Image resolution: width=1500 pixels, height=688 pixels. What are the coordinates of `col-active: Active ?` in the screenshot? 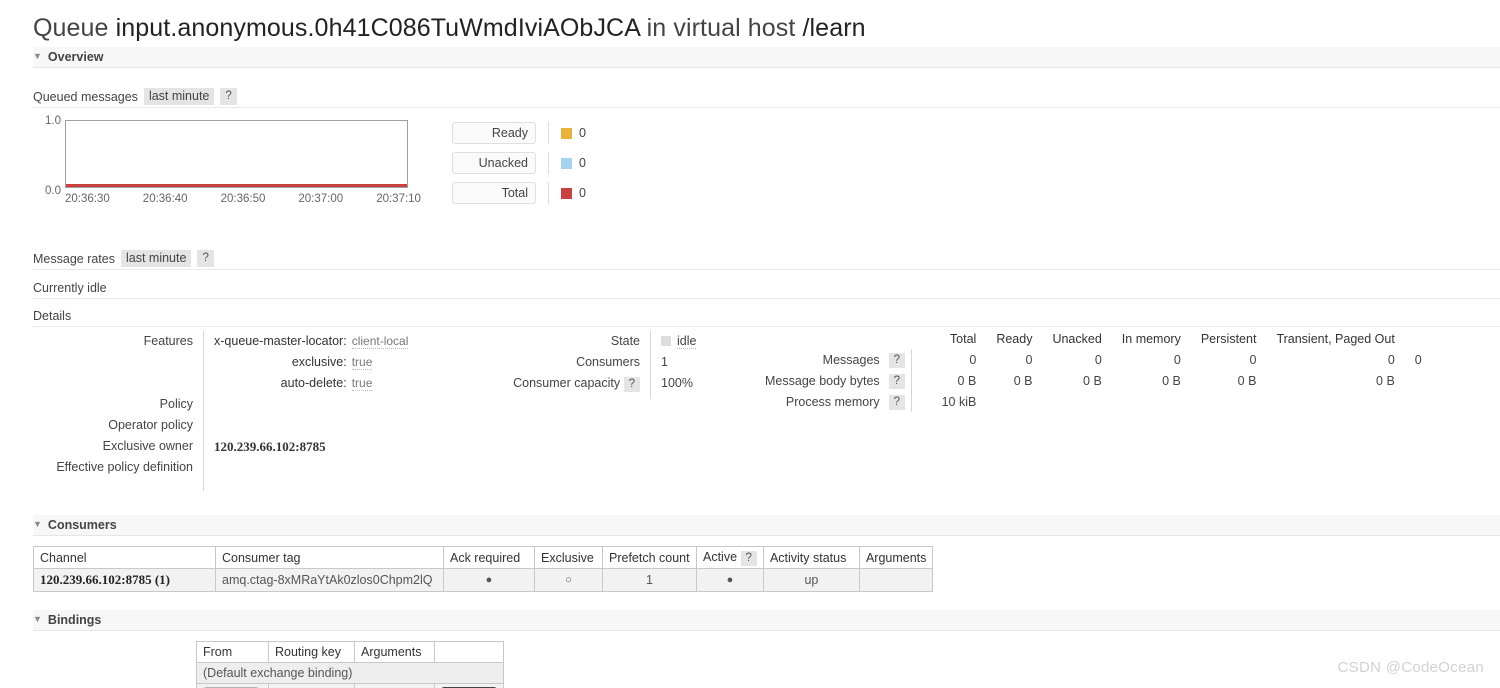 It's located at (730, 557).